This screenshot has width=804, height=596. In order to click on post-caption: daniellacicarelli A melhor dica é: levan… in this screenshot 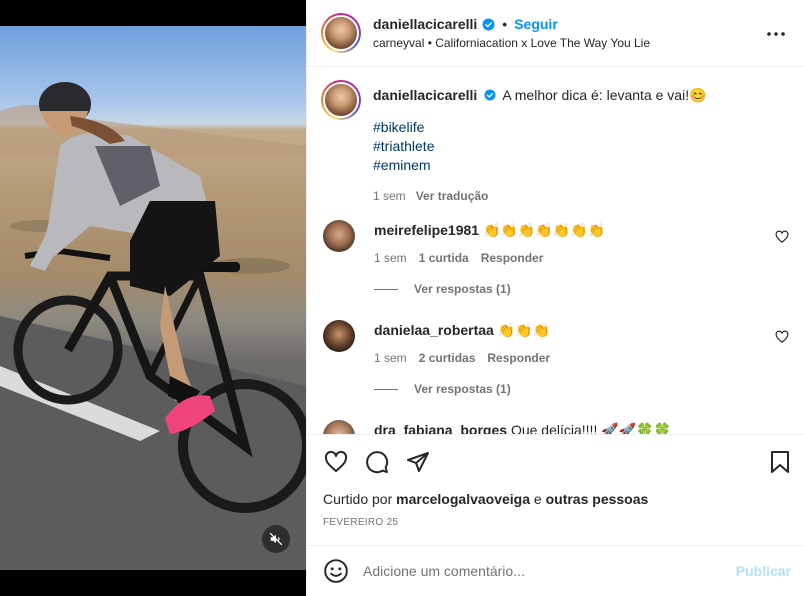, I will do `click(556, 142)`.